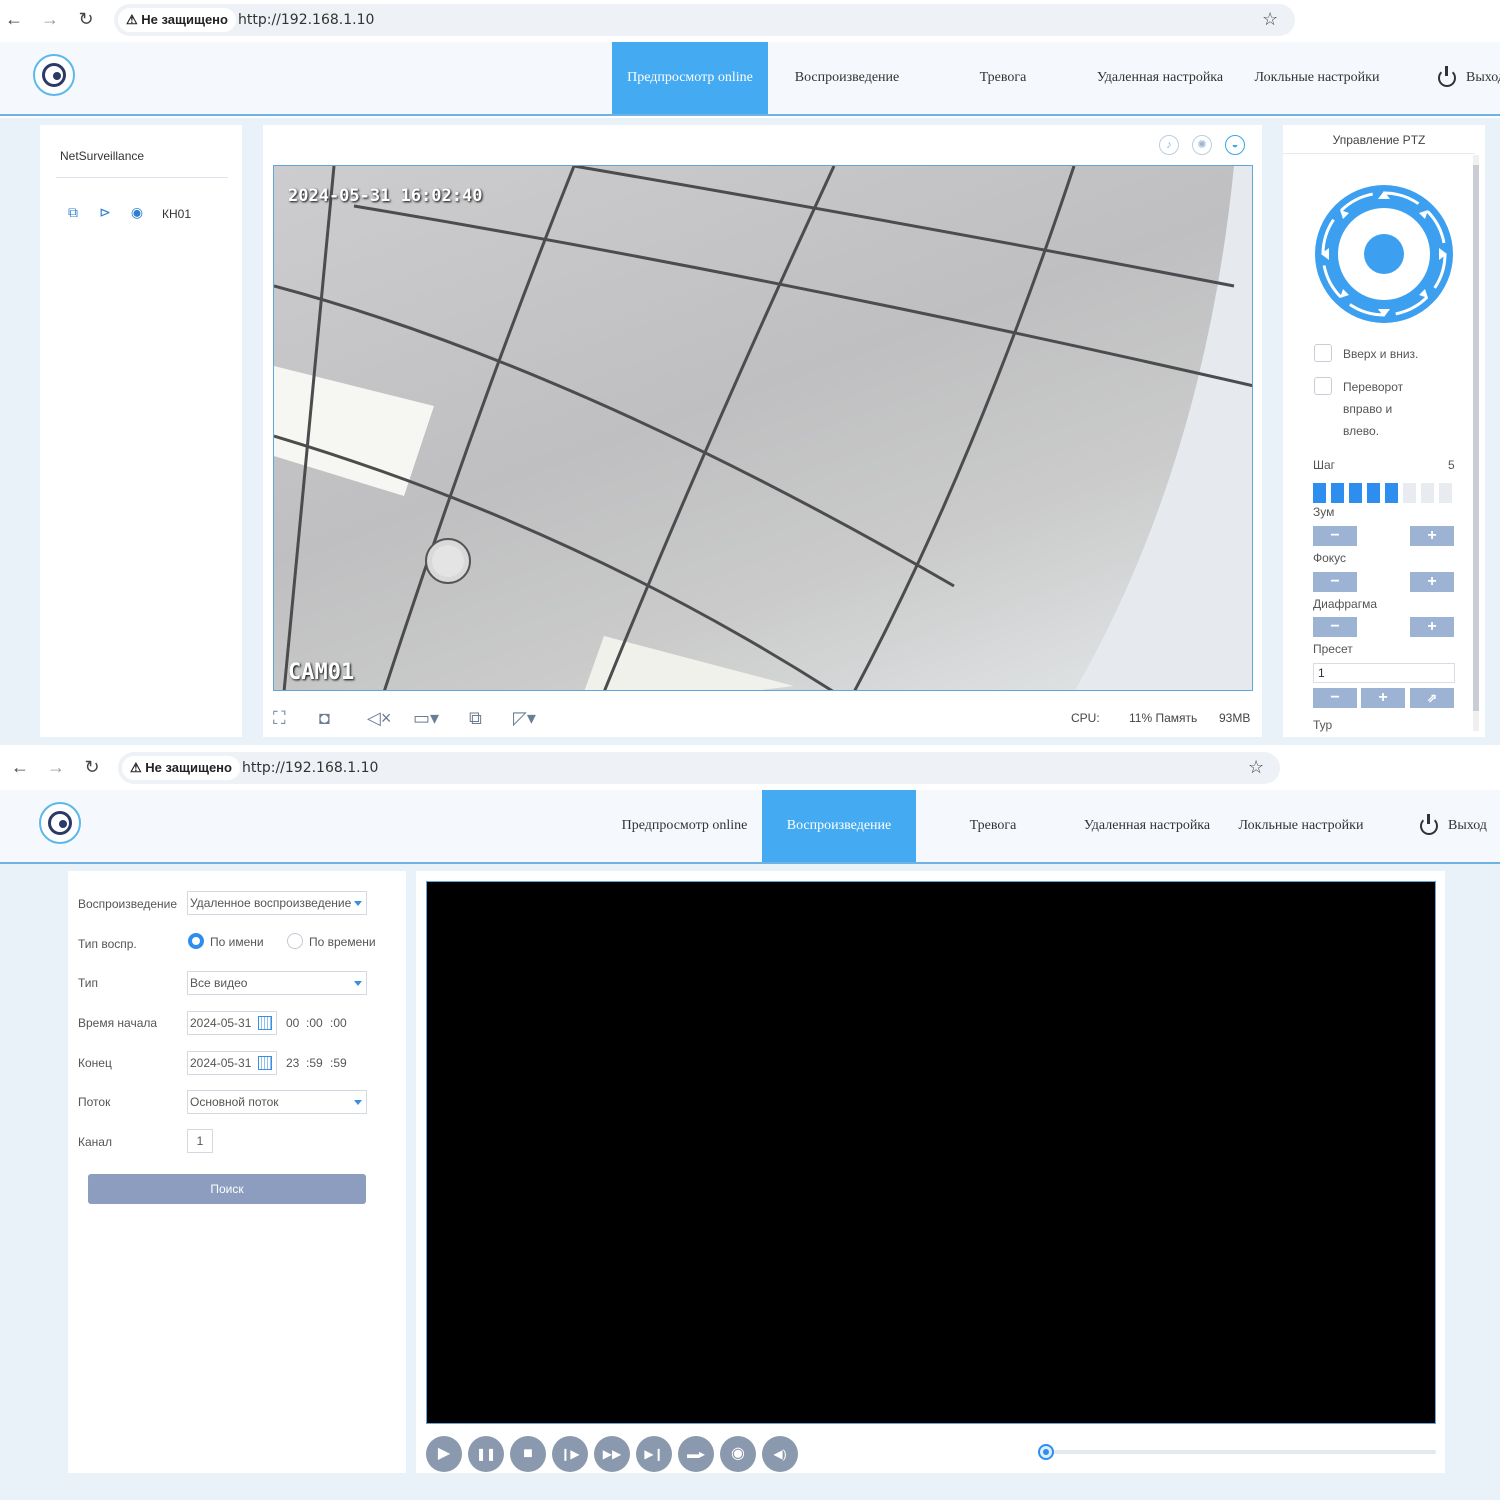 This screenshot has width=1500, height=1500. What do you see at coordinates (232, 1063) in the screenshot?
I see `end-date-input: 2024-05-31` at bounding box center [232, 1063].